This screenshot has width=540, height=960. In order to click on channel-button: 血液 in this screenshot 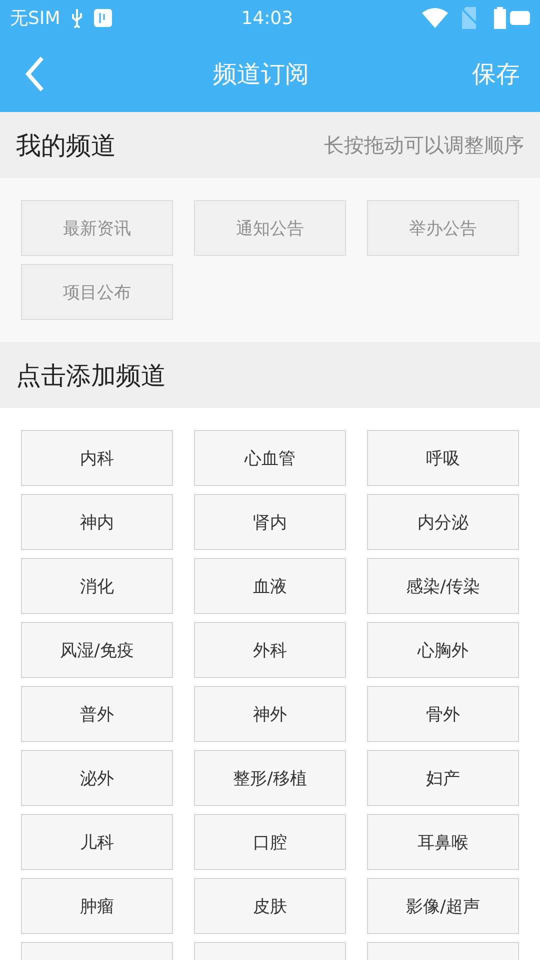, I will do `click(270, 586)`.